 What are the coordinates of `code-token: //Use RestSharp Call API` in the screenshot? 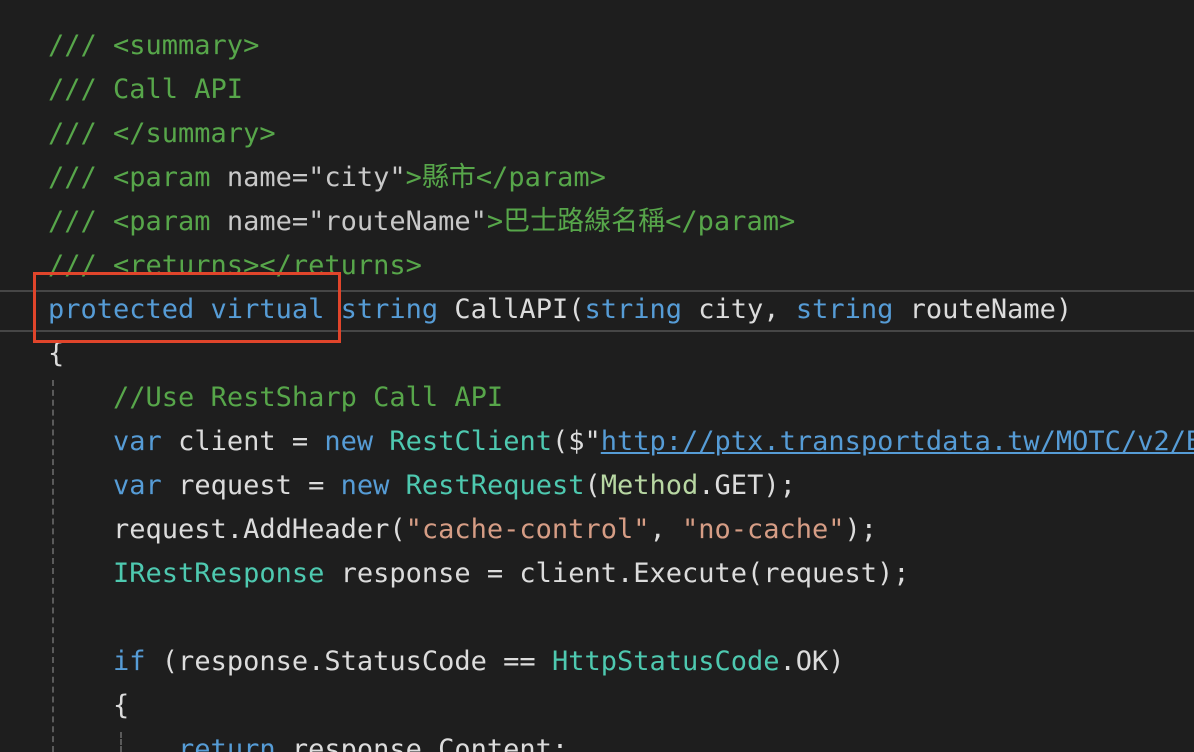 It's located at (308, 397).